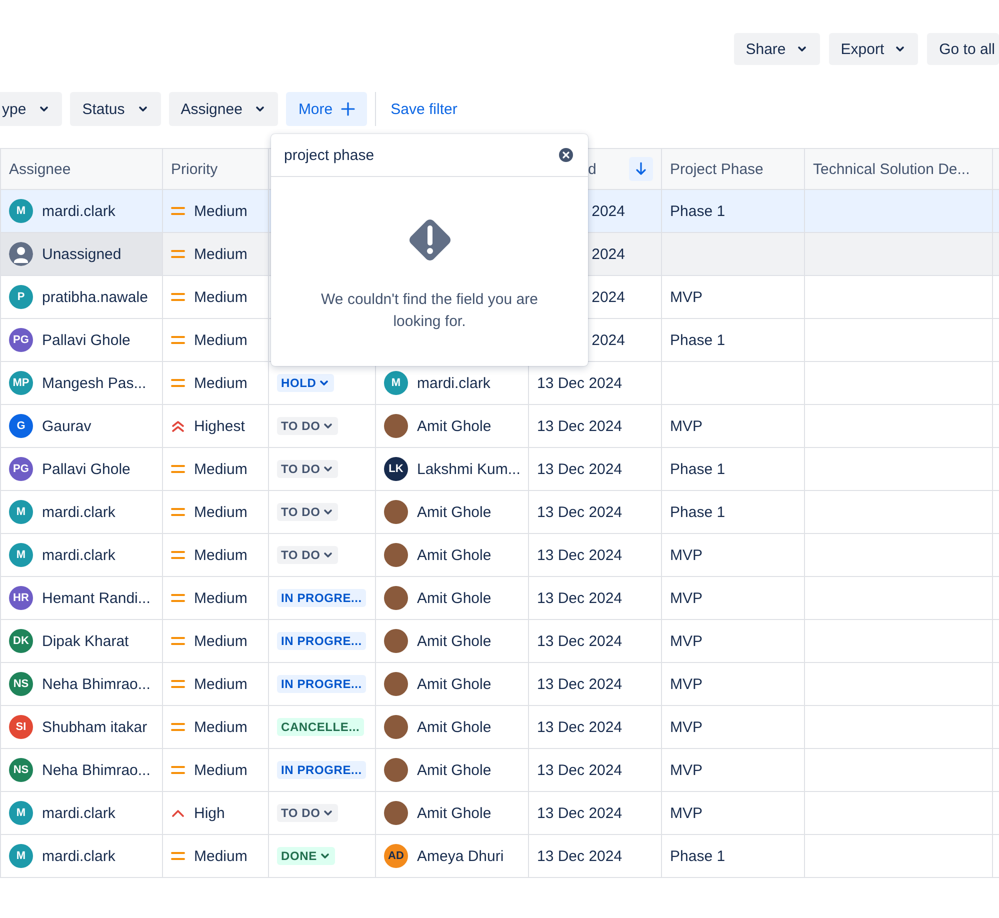 This screenshot has height=918, width=999. Describe the element at coordinates (409, 155) in the screenshot. I see `field-search-input: project phase` at that location.